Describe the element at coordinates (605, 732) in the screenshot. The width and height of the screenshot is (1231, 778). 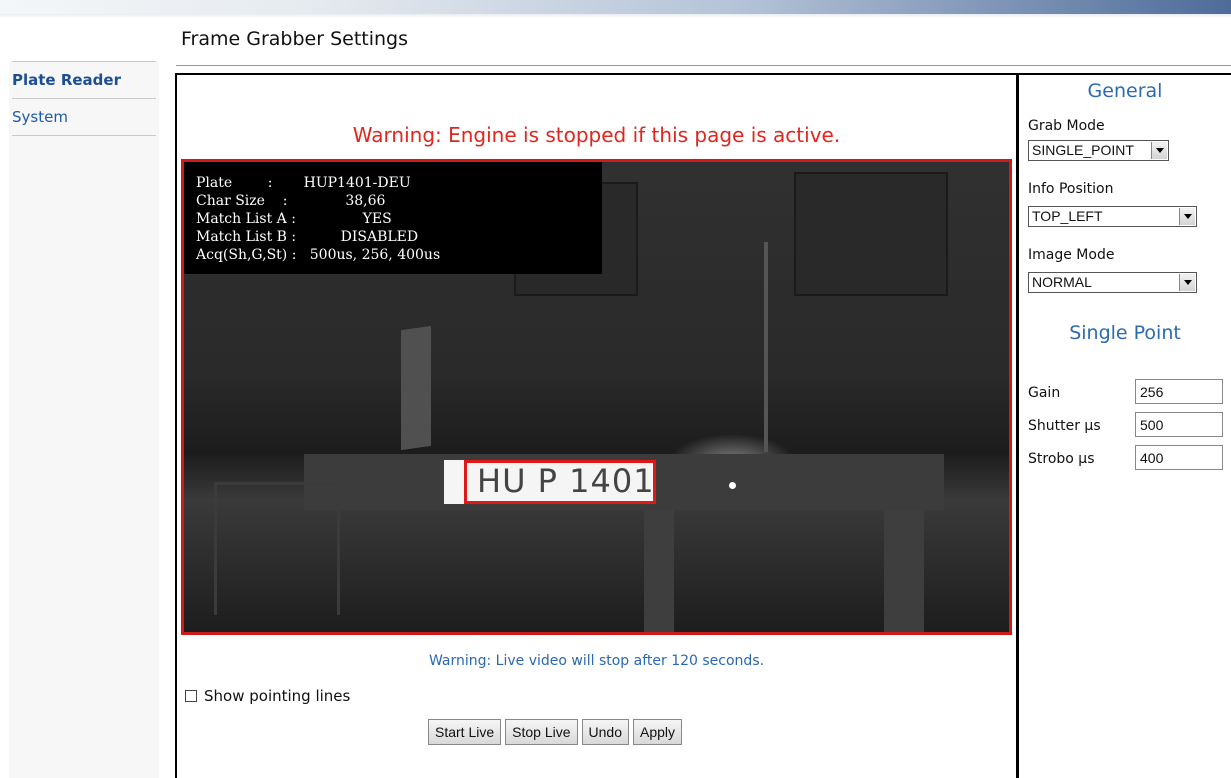
I see `undo-button: Undo` at that location.